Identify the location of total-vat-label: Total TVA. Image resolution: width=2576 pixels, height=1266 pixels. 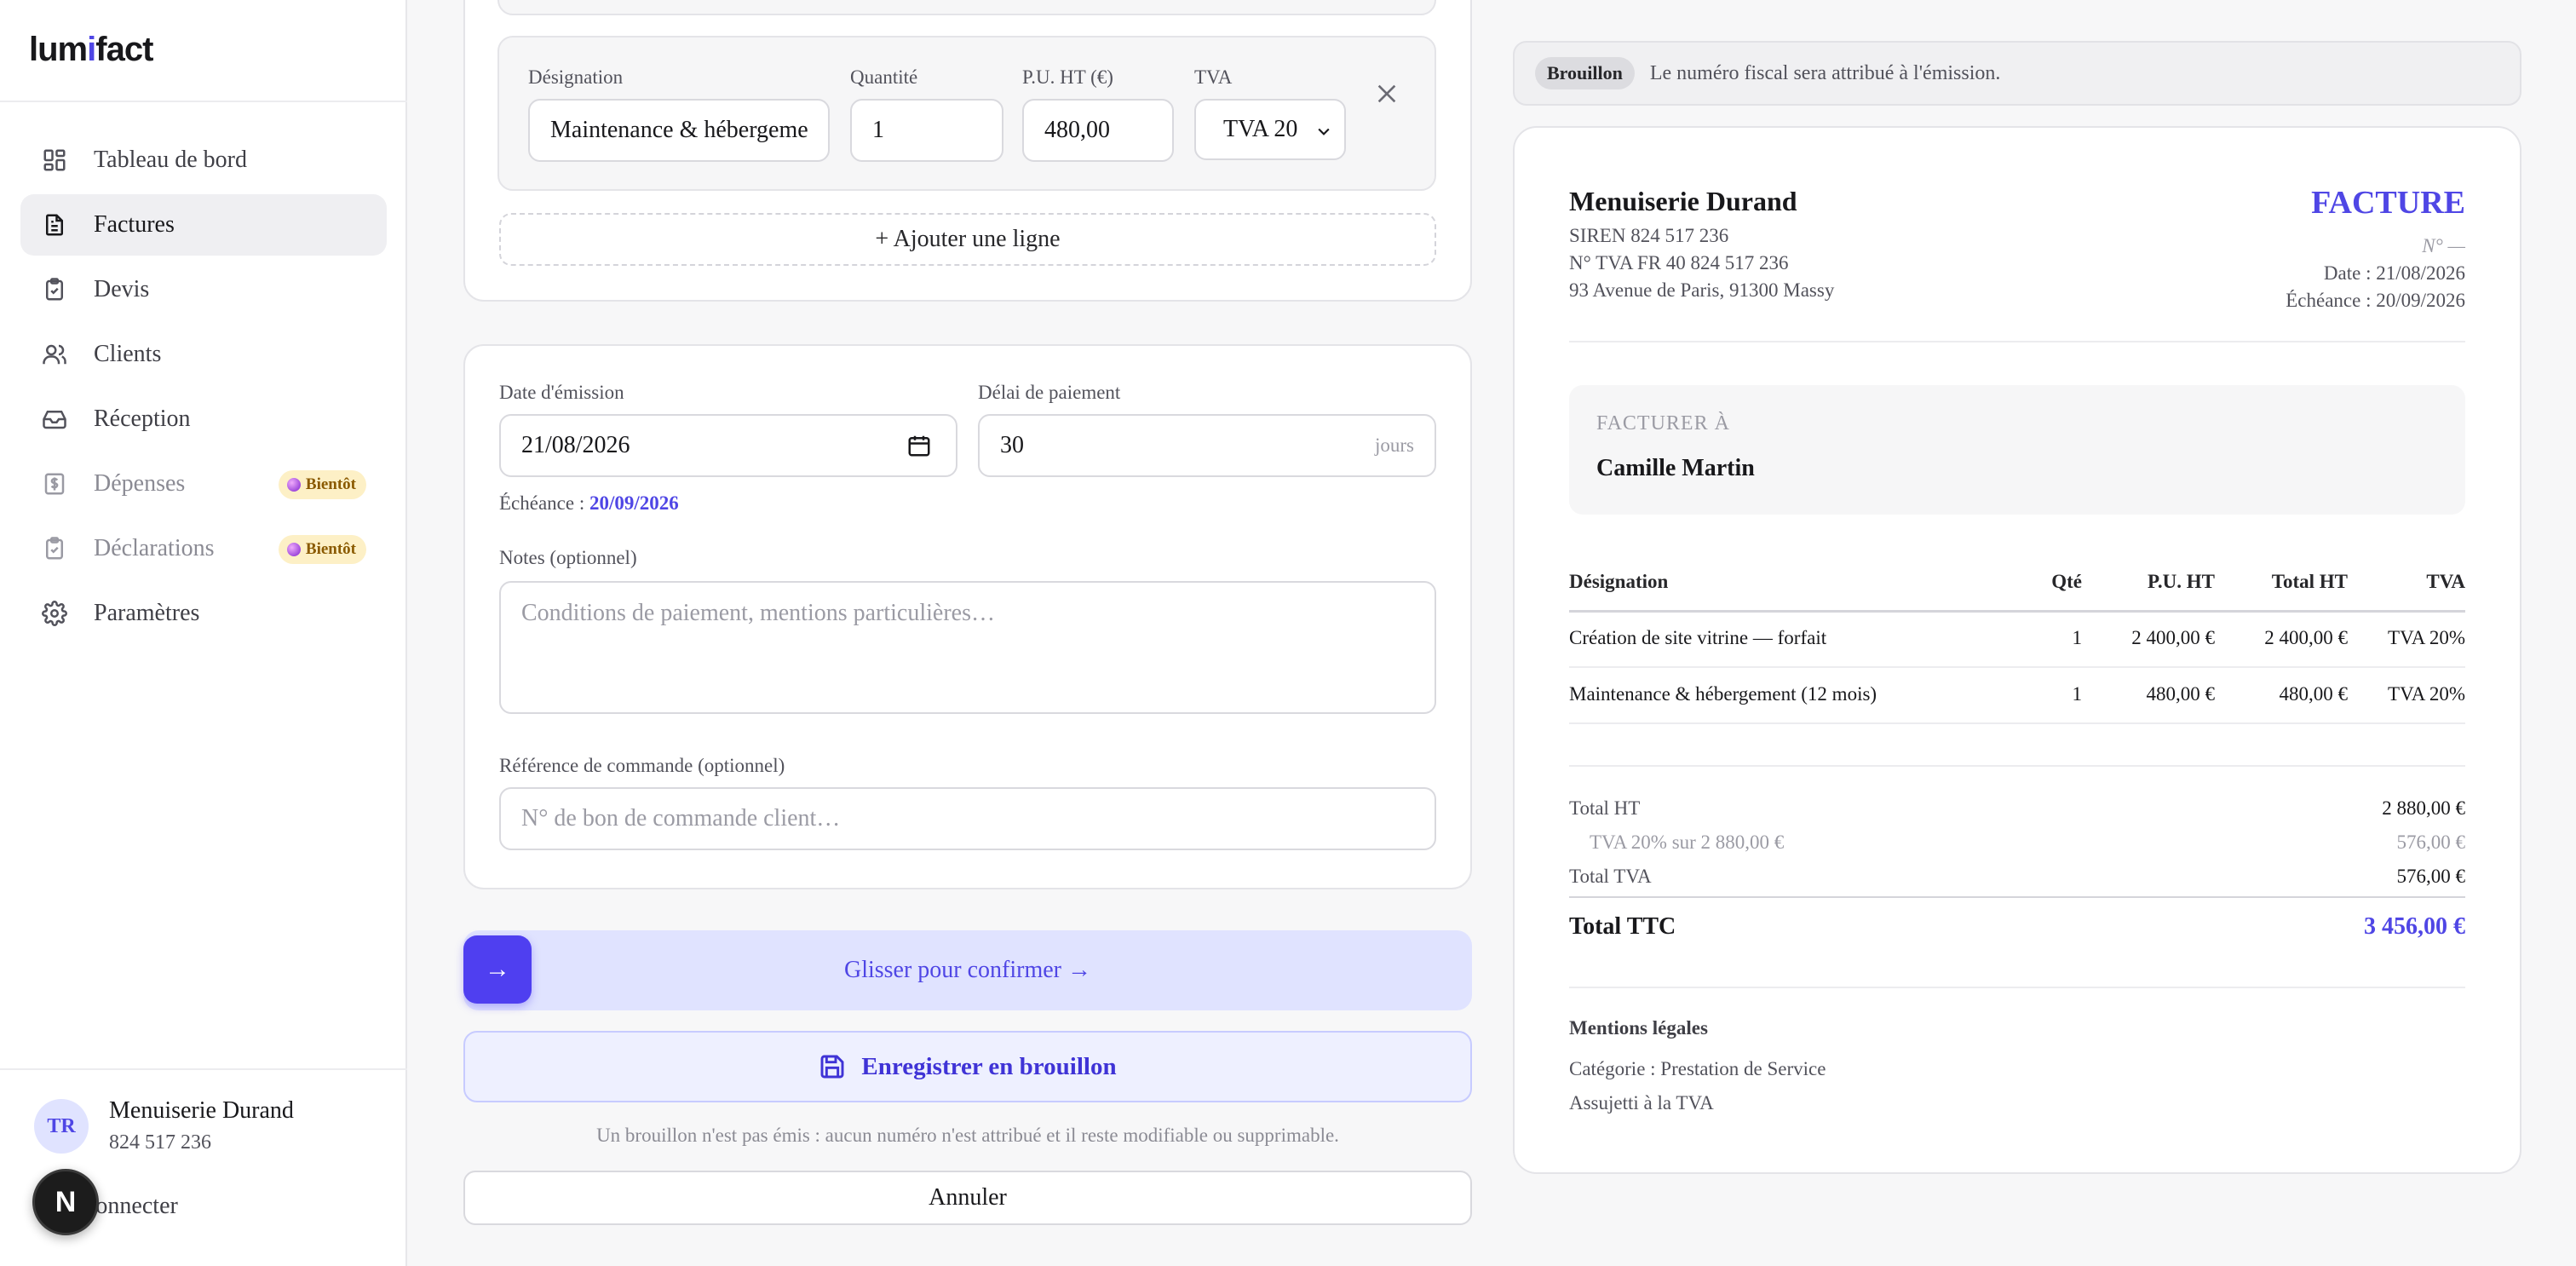
(1610, 877).